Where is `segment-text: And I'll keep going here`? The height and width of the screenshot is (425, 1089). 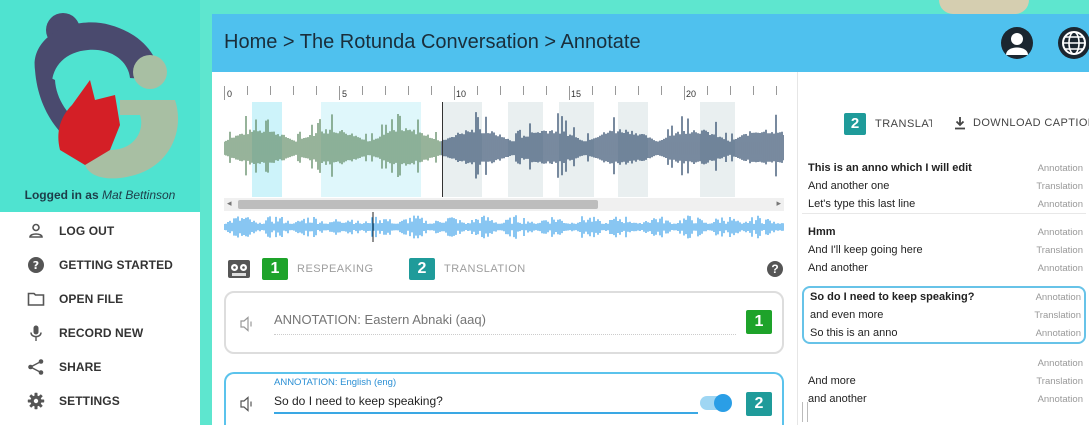 segment-text: And I'll keep going here is located at coordinates (865, 250).